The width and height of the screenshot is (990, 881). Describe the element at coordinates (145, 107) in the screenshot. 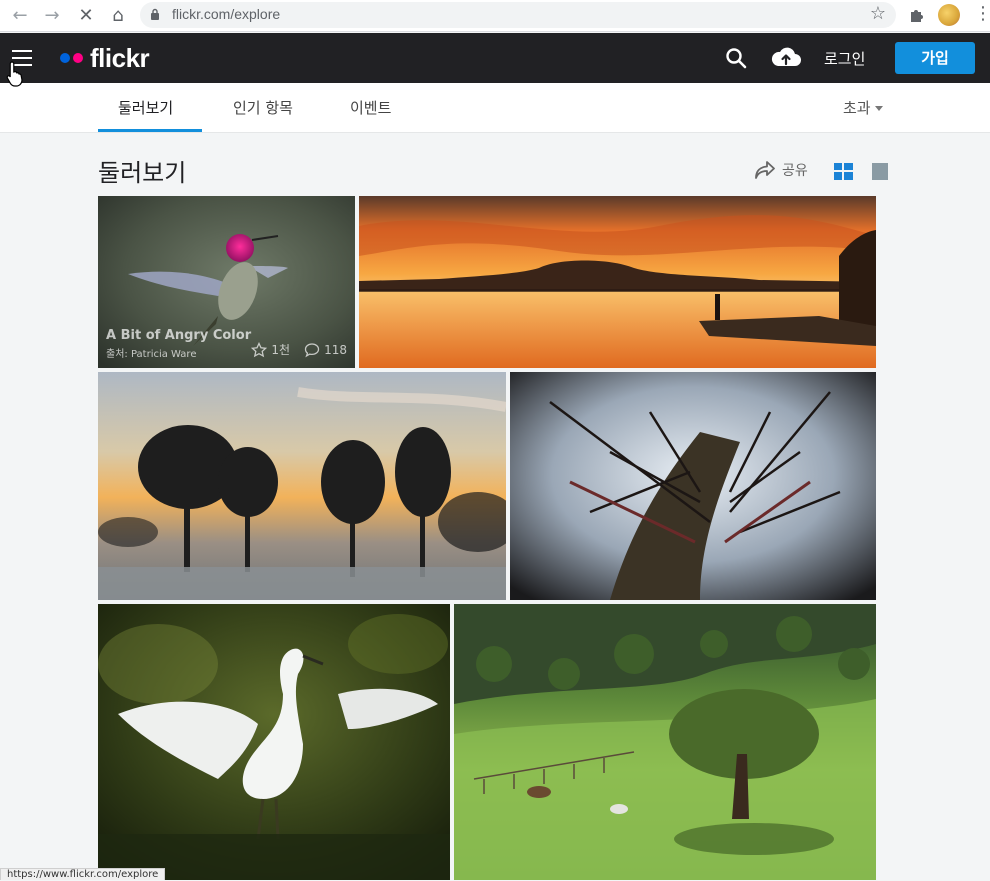

I see `tab-explore: 둘러보기` at that location.